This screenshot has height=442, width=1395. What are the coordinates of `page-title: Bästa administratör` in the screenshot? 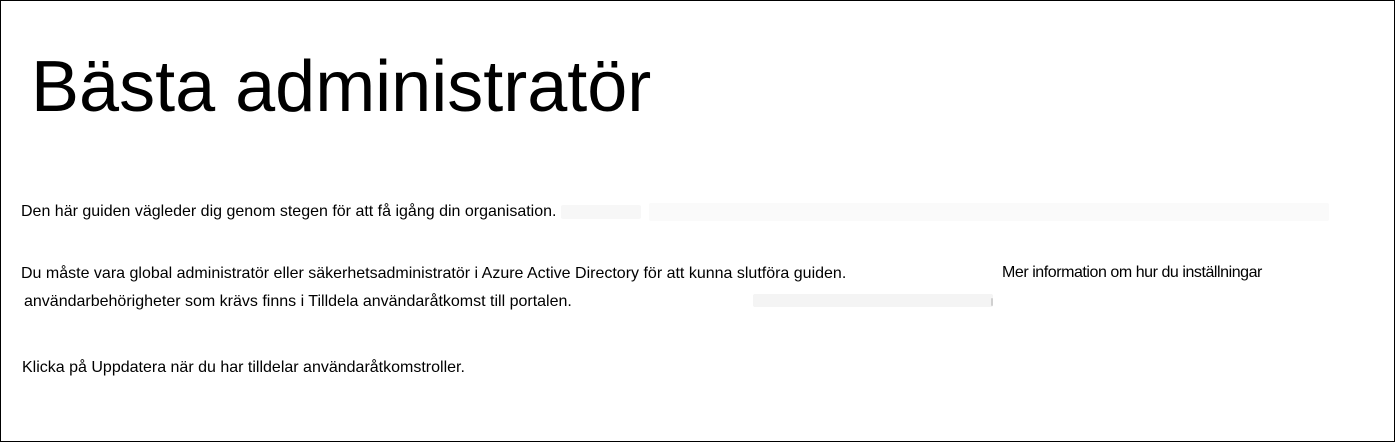 It's located at (341, 87).